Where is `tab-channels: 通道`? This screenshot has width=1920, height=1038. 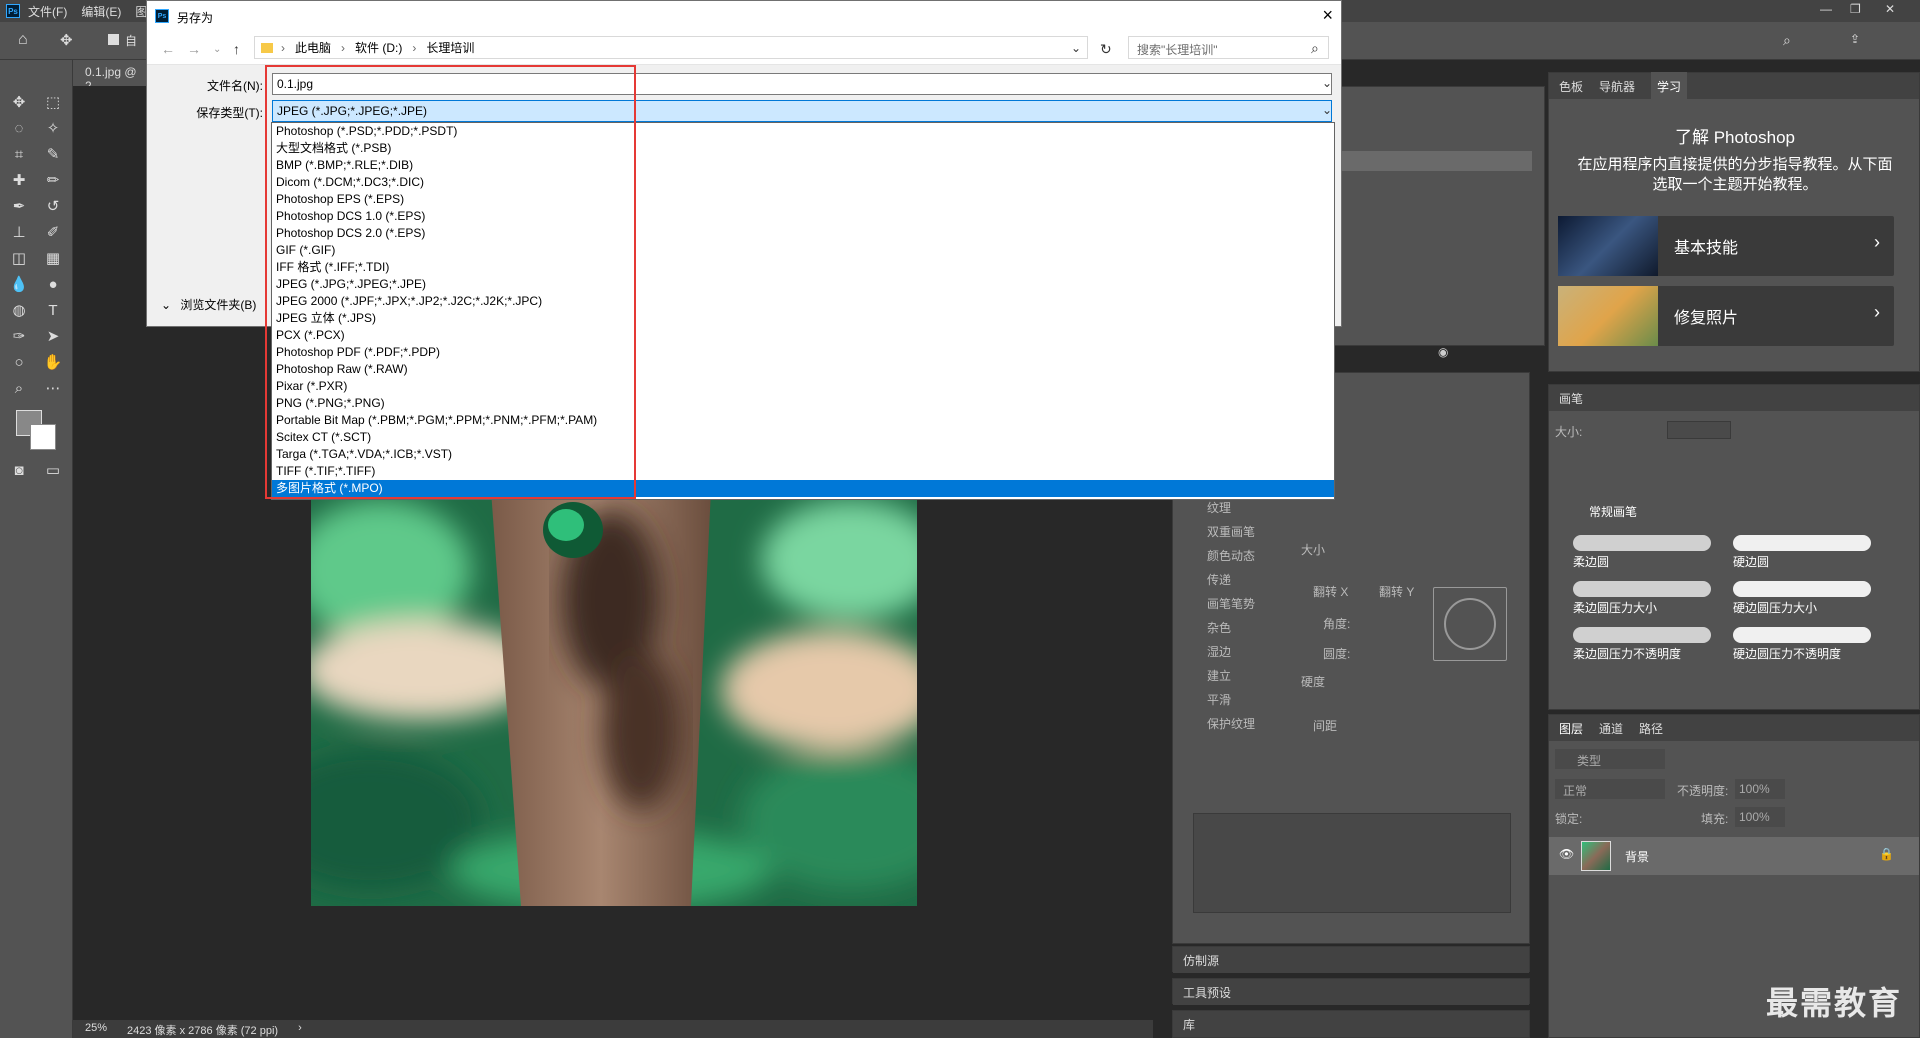
tab-channels: 通道 is located at coordinates (1611, 728).